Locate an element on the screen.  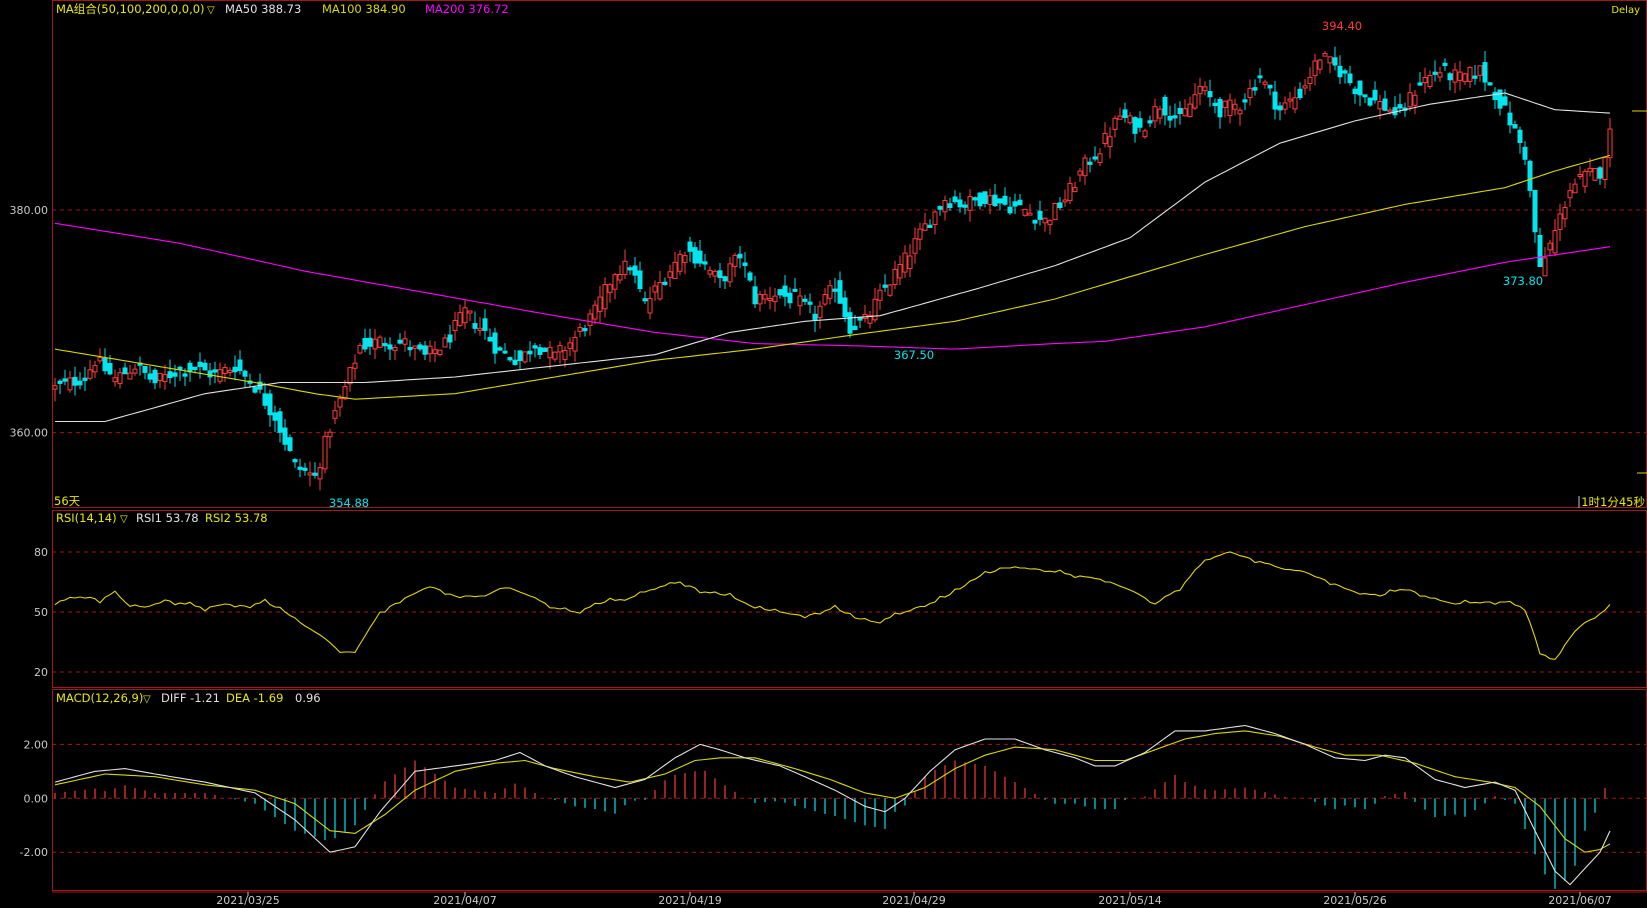
macd-tick-label: 0.00 is located at coordinates (36, 798).